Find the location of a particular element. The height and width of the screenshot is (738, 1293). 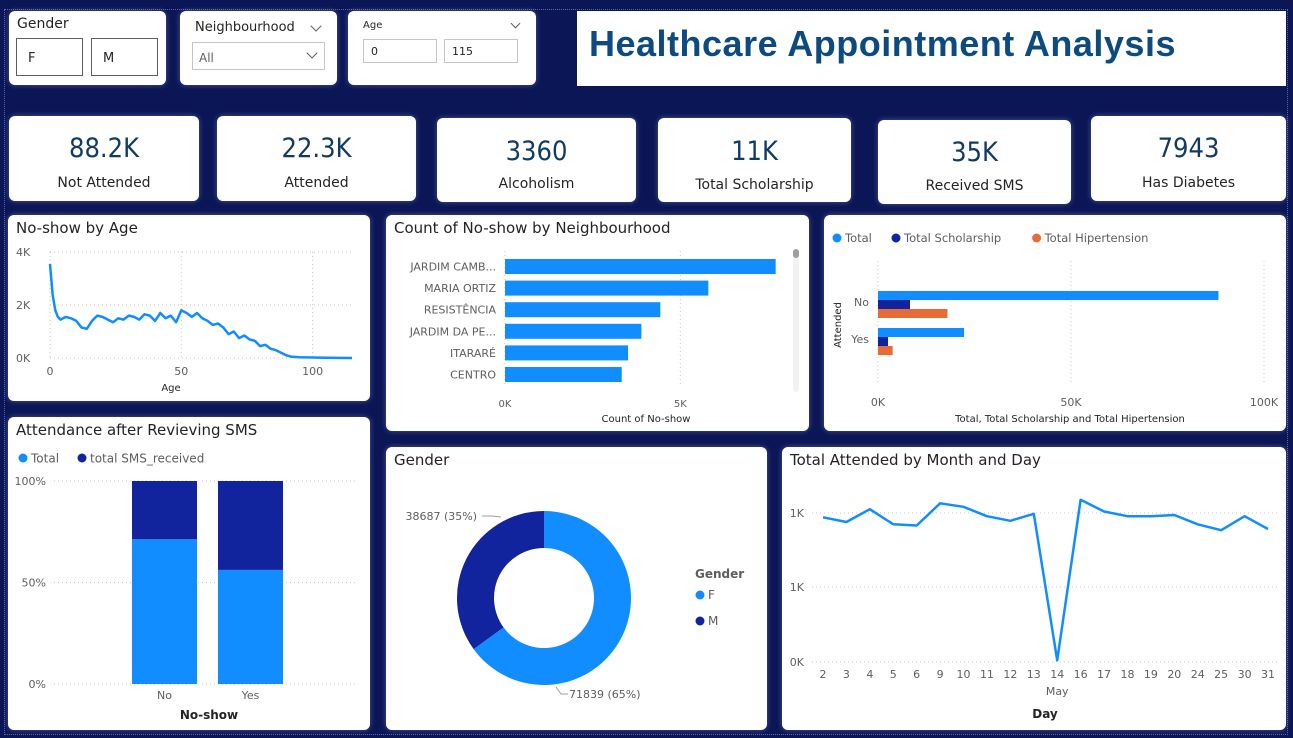

age-slicer: Age 0 115 is located at coordinates (442, 48).